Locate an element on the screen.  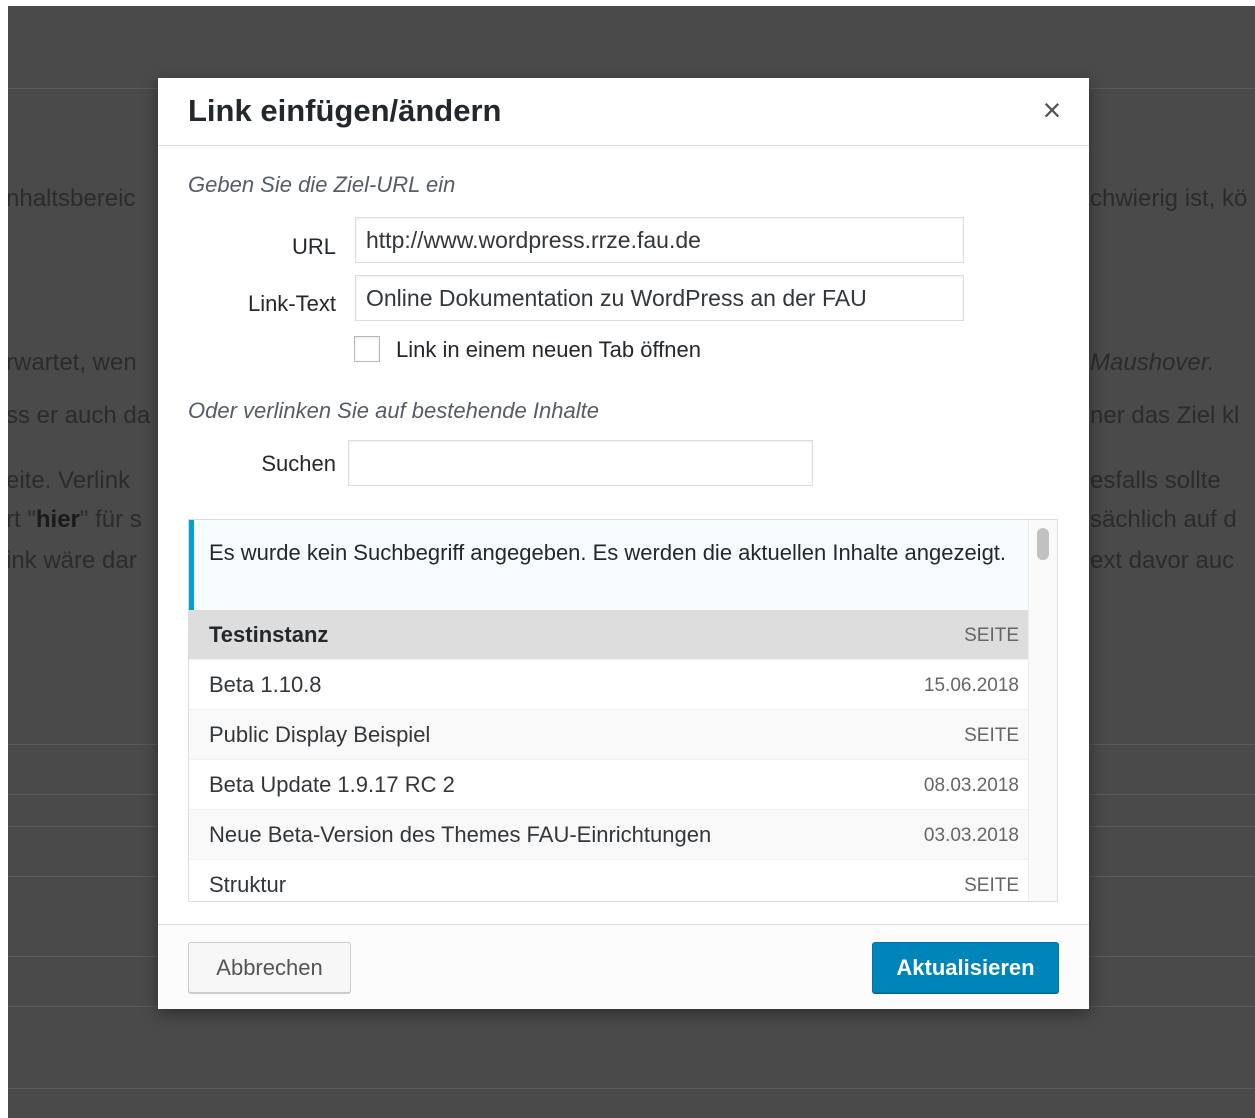
result-info: 15.06.2018 is located at coordinates (971, 685).